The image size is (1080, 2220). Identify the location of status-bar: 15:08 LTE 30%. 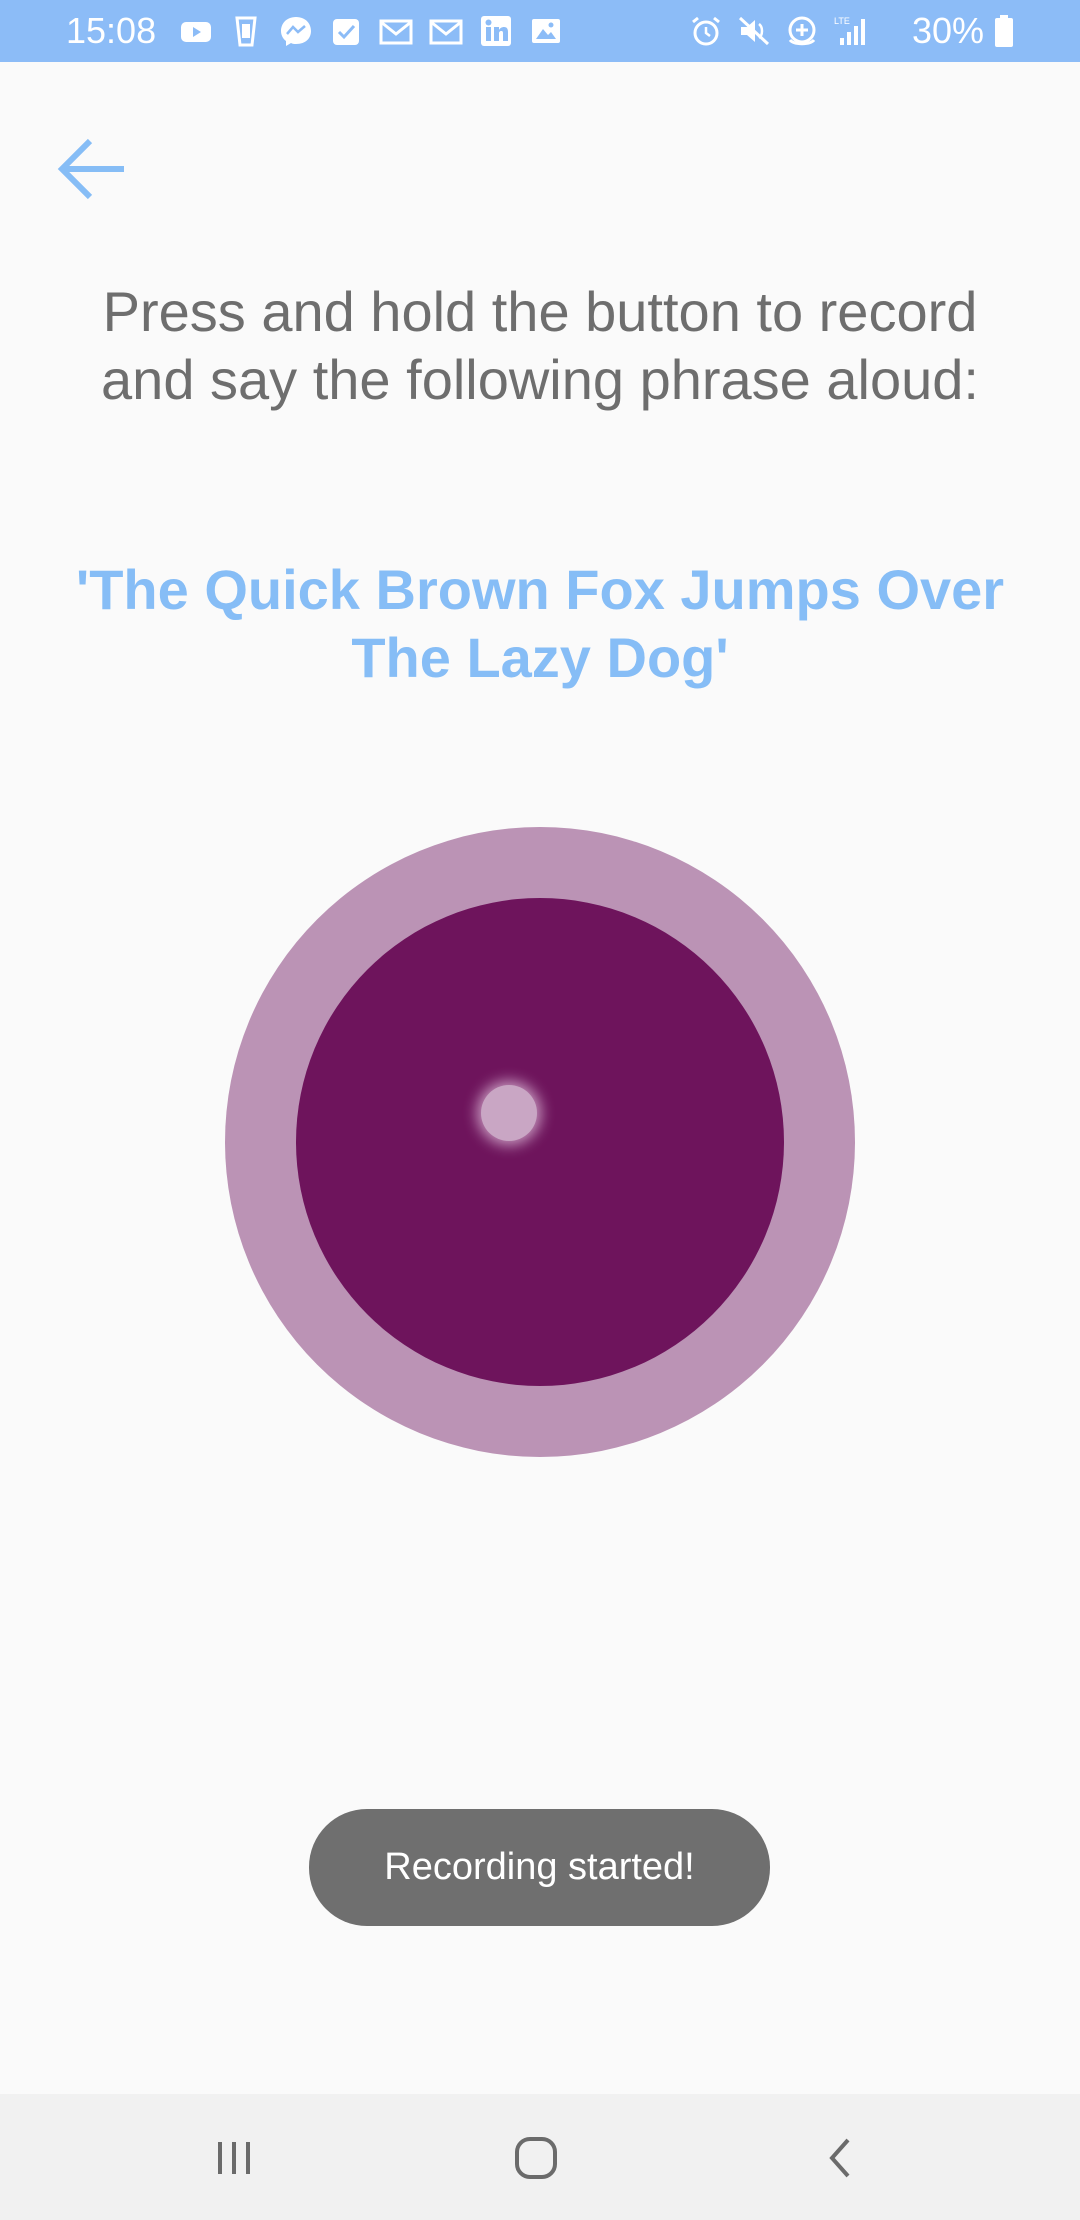
(540, 31).